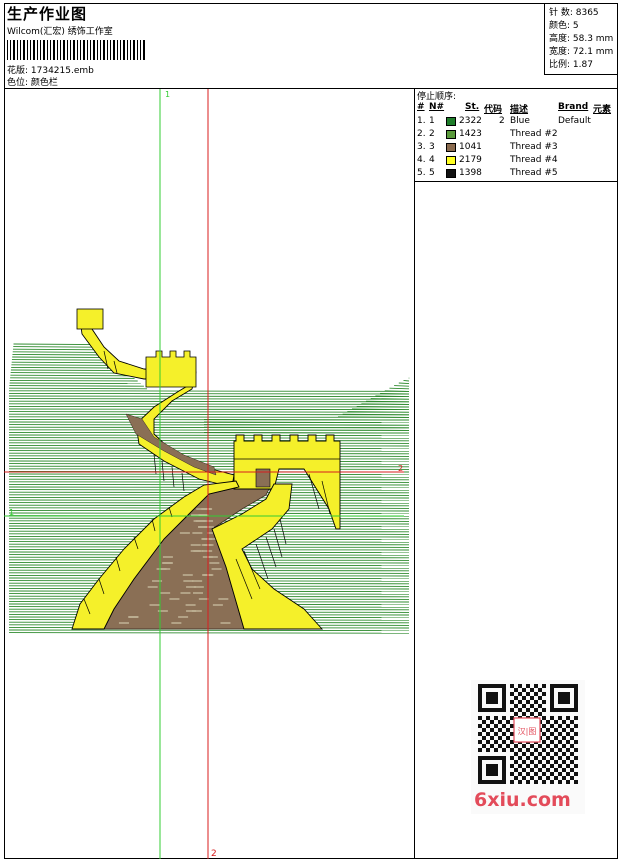 This screenshot has height=861, width=620. Describe the element at coordinates (90, 319) in the screenshot. I see `far-tower` at that location.